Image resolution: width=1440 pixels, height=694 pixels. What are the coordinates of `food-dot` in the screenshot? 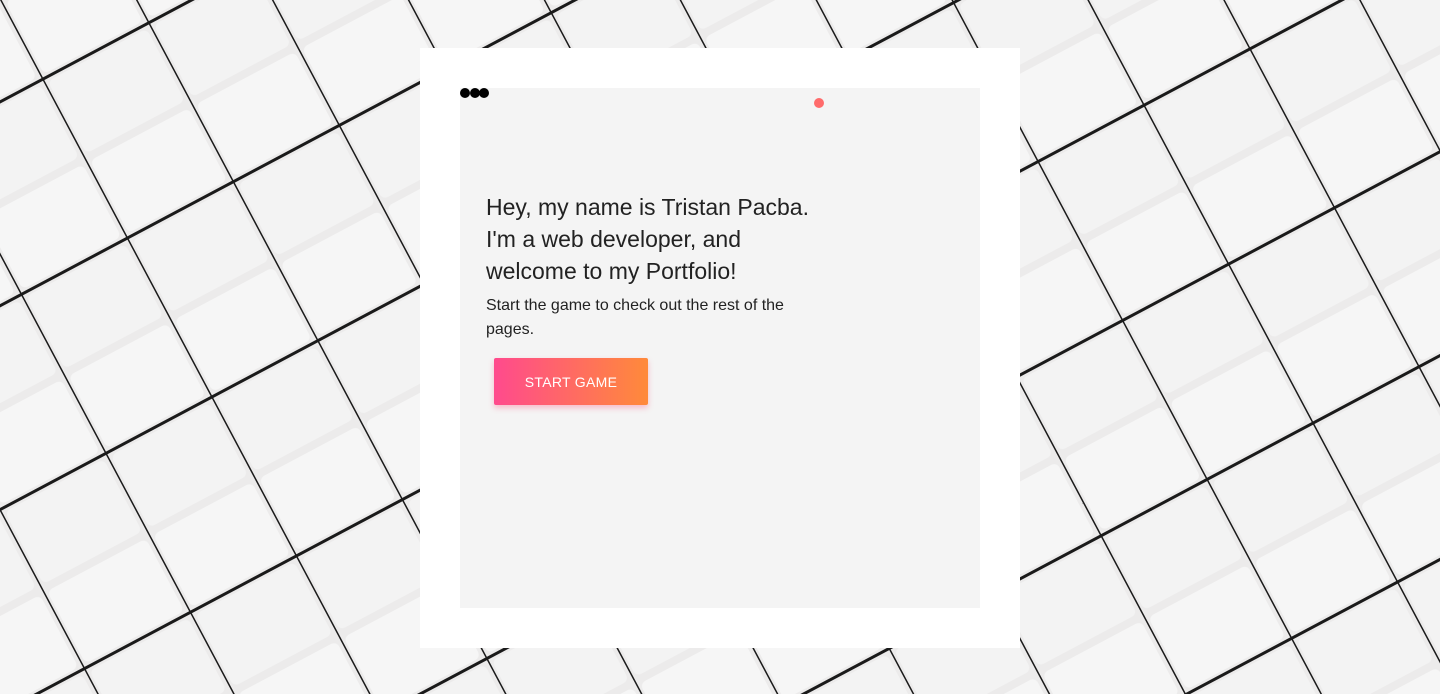 It's located at (819, 103).